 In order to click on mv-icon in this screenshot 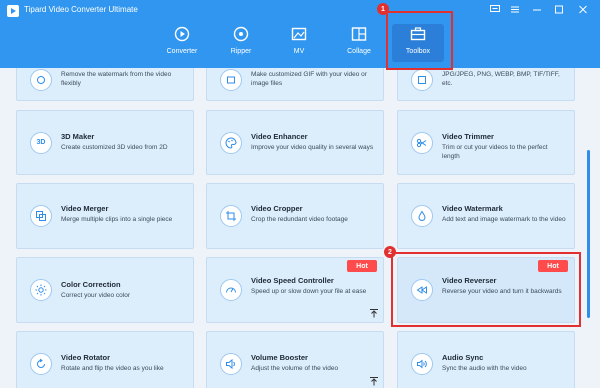, I will do `click(299, 34)`.